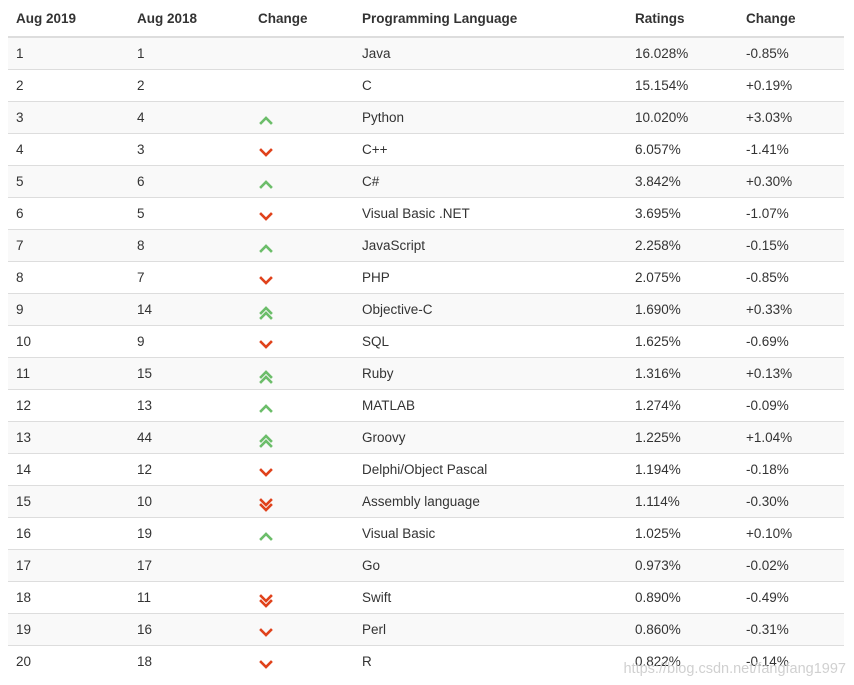 The height and width of the screenshot is (685, 854). What do you see at coordinates (426, 149) in the screenshot?
I see `table-row: 4 3 C++ 6.057% -1.41%` at bounding box center [426, 149].